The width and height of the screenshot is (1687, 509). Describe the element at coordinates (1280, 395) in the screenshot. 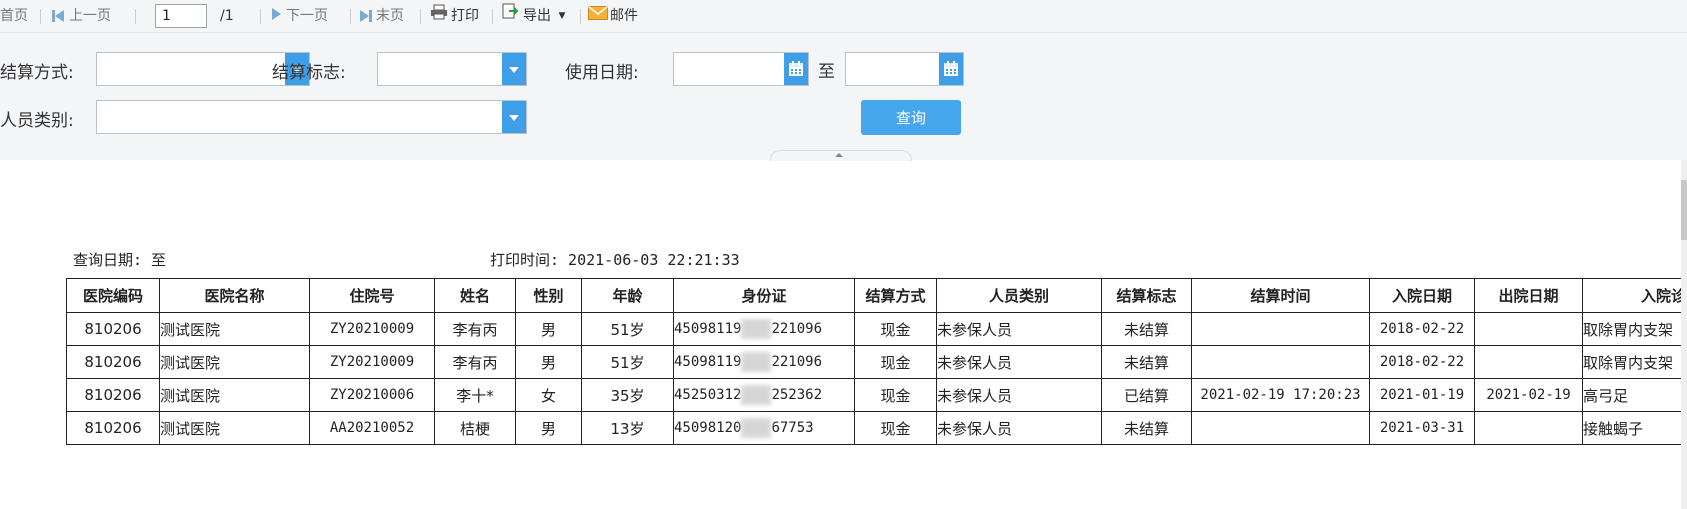

I see `cell-settle-time: 2021-02-19 17:20:23` at that location.